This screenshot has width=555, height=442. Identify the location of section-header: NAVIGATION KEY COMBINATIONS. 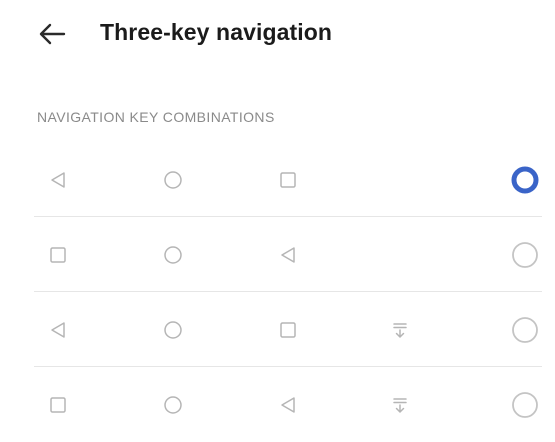
(156, 117).